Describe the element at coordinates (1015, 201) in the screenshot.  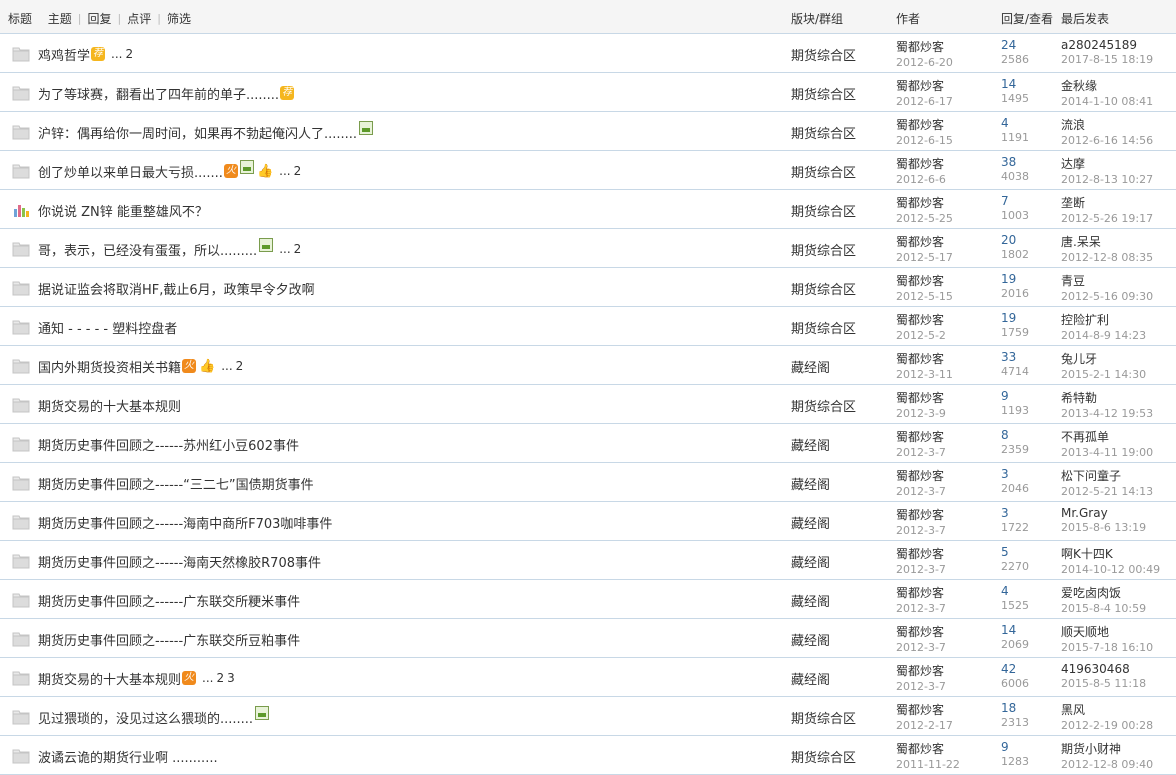
I see `reply-count: 7` at that location.